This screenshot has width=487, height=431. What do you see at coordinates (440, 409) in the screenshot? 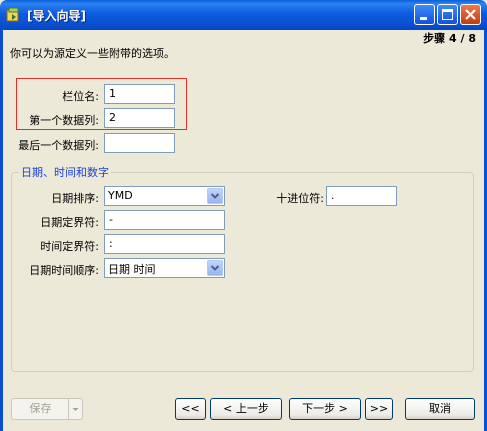
I see `cancel-button: 取消` at bounding box center [440, 409].